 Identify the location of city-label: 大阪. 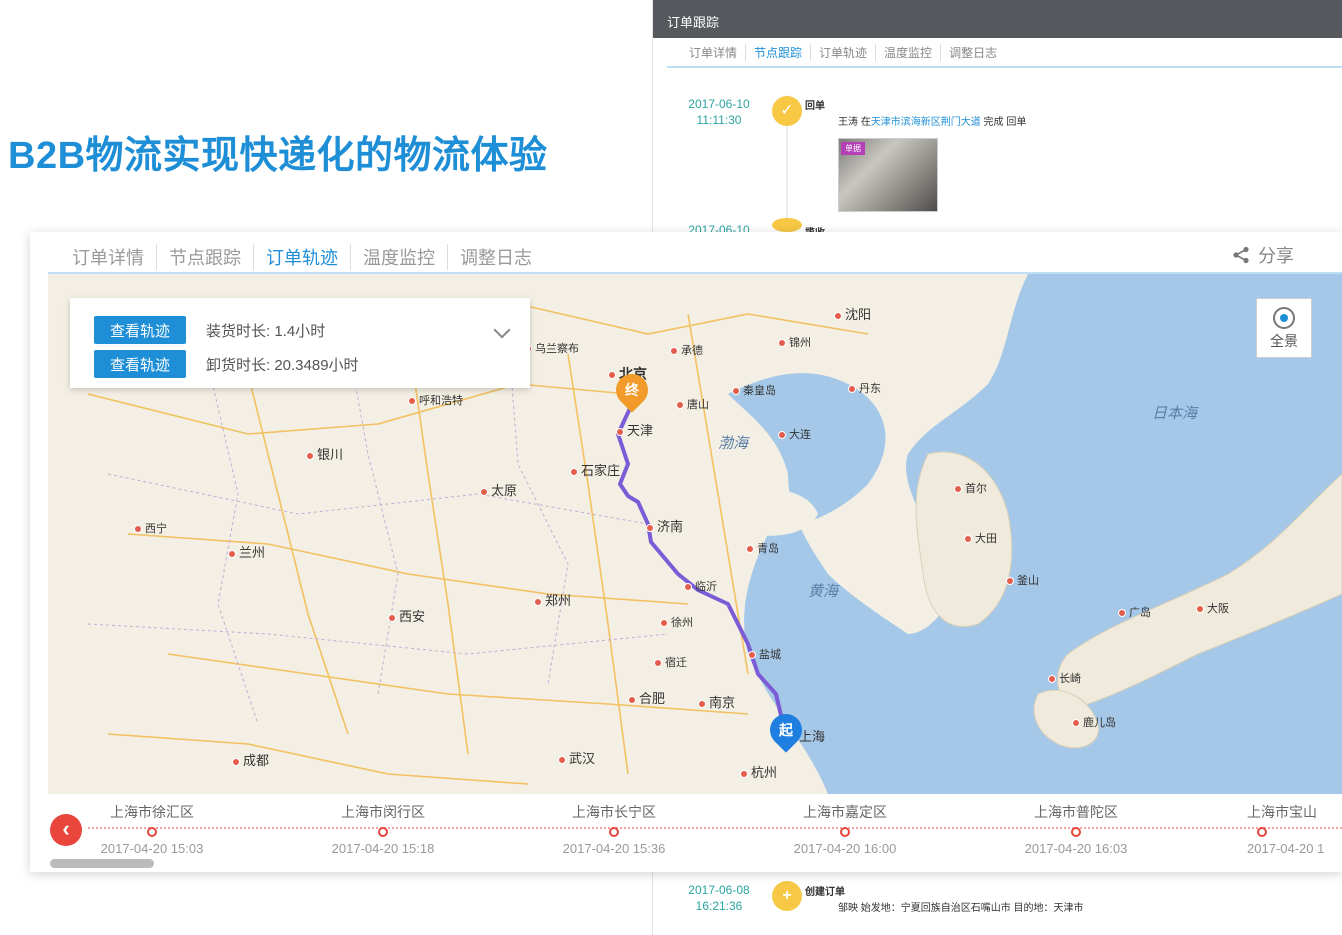
(1212, 608).